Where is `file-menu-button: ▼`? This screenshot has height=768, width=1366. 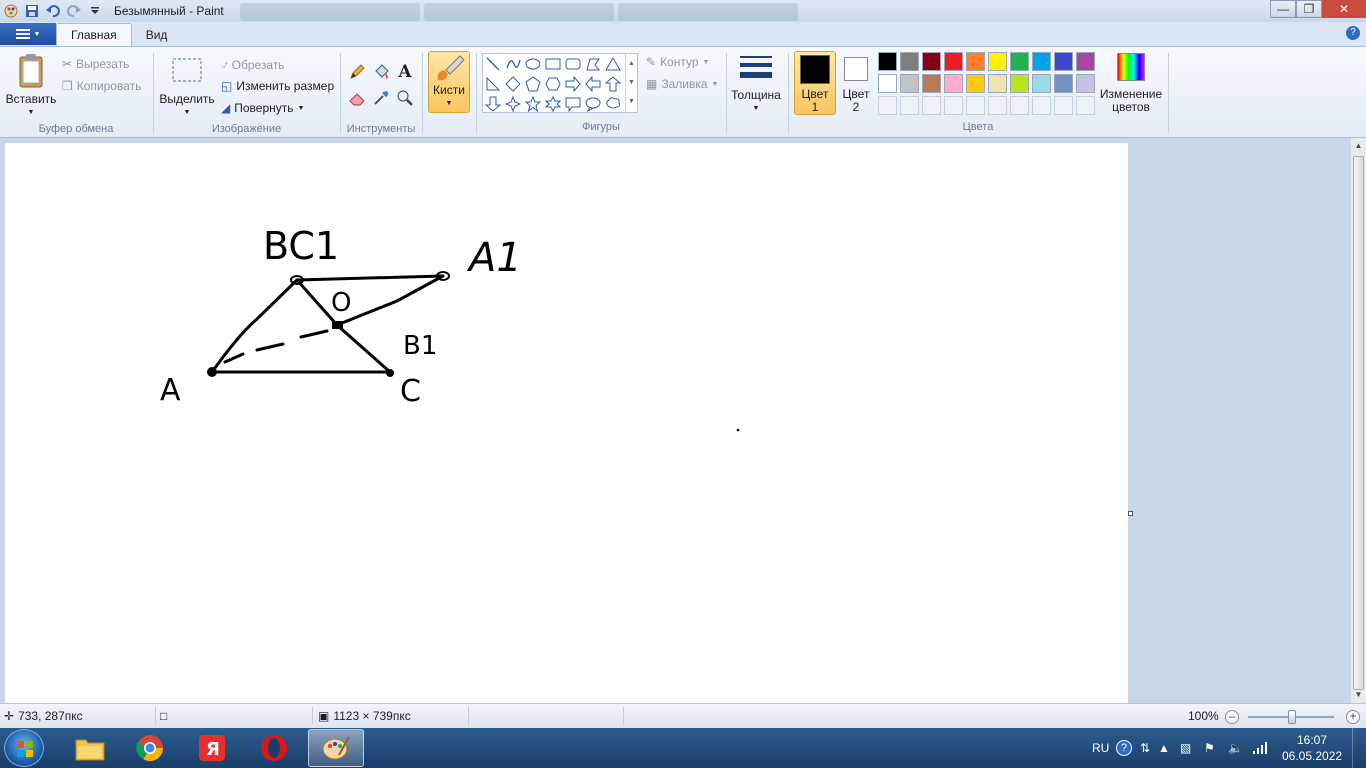
file-menu-button: ▼ is located at coordinates (28, 34).